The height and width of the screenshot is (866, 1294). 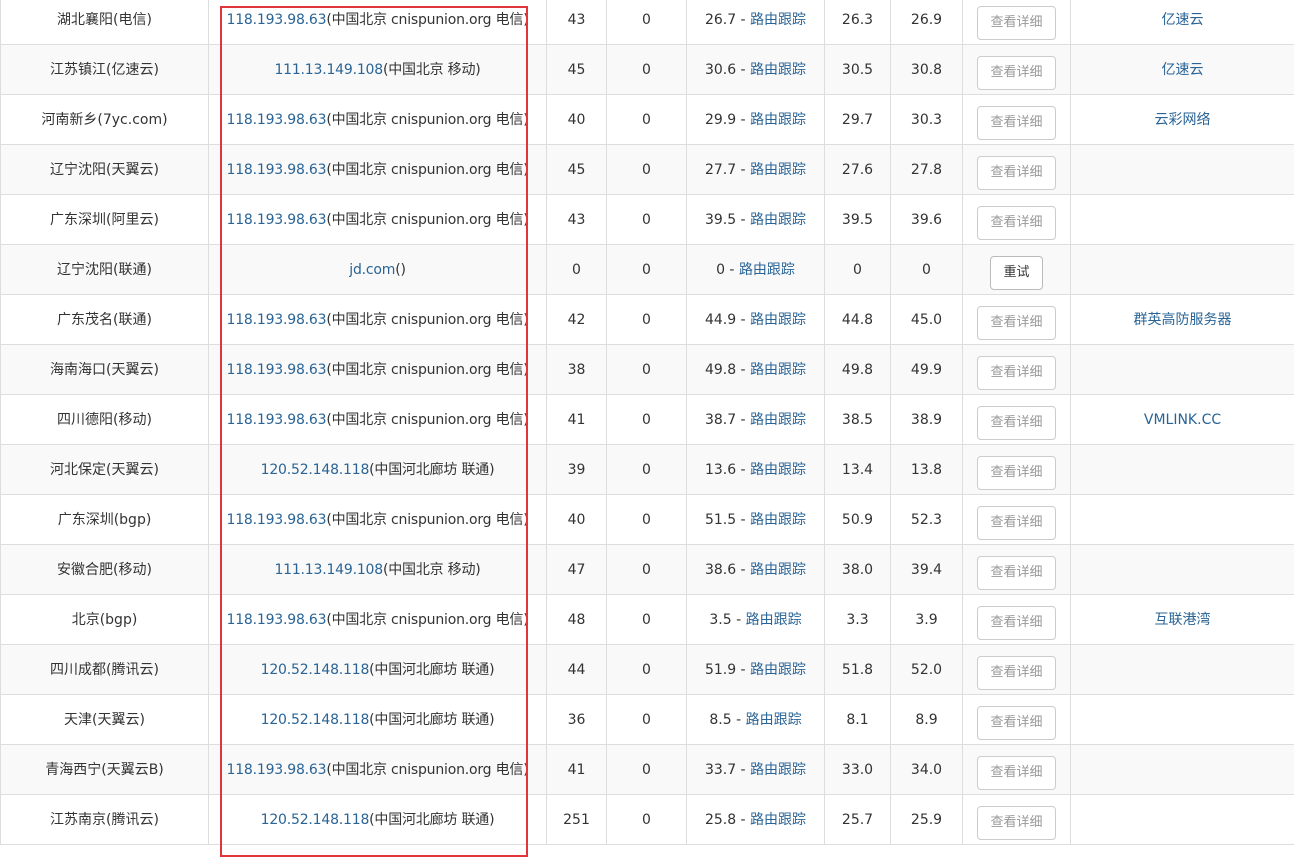 I want to click on min-value: 33.0, so click(x=857, y=770).